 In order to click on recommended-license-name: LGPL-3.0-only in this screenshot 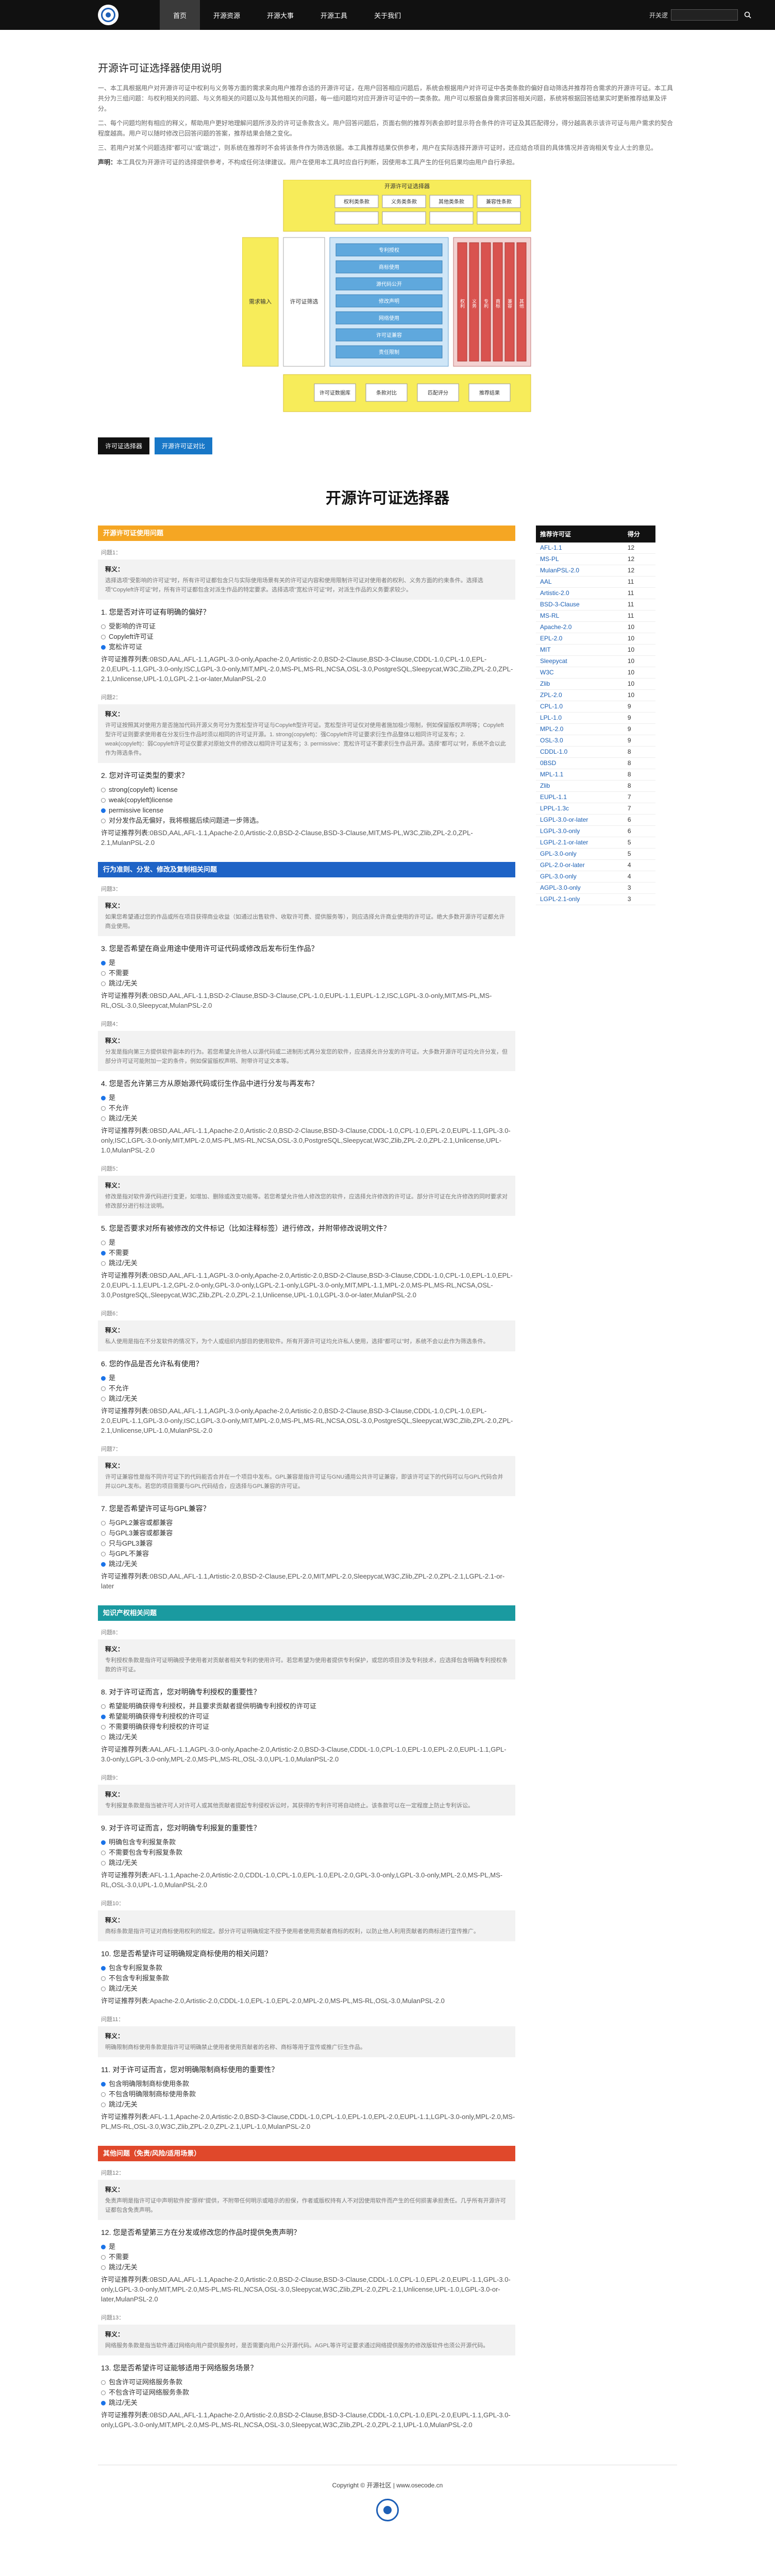, I will do `click(580, 831)`.